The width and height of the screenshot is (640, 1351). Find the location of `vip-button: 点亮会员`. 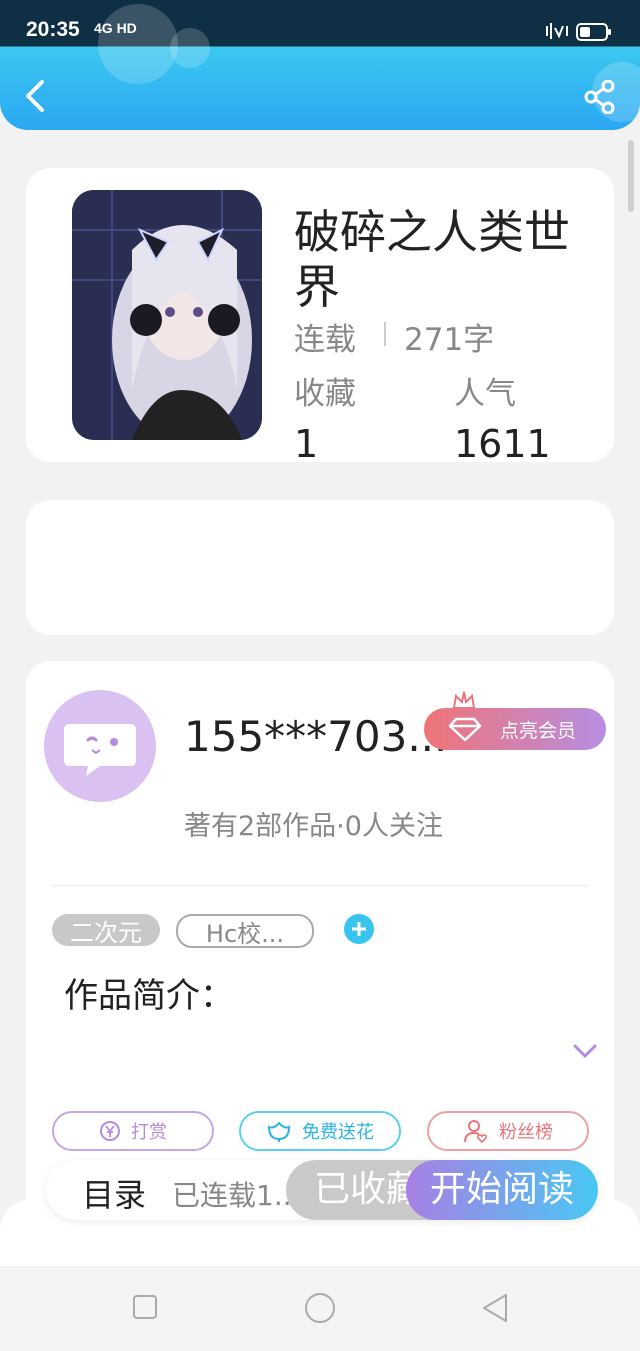

vip-button: 点亮会员 is located at coordinates (515, 729).